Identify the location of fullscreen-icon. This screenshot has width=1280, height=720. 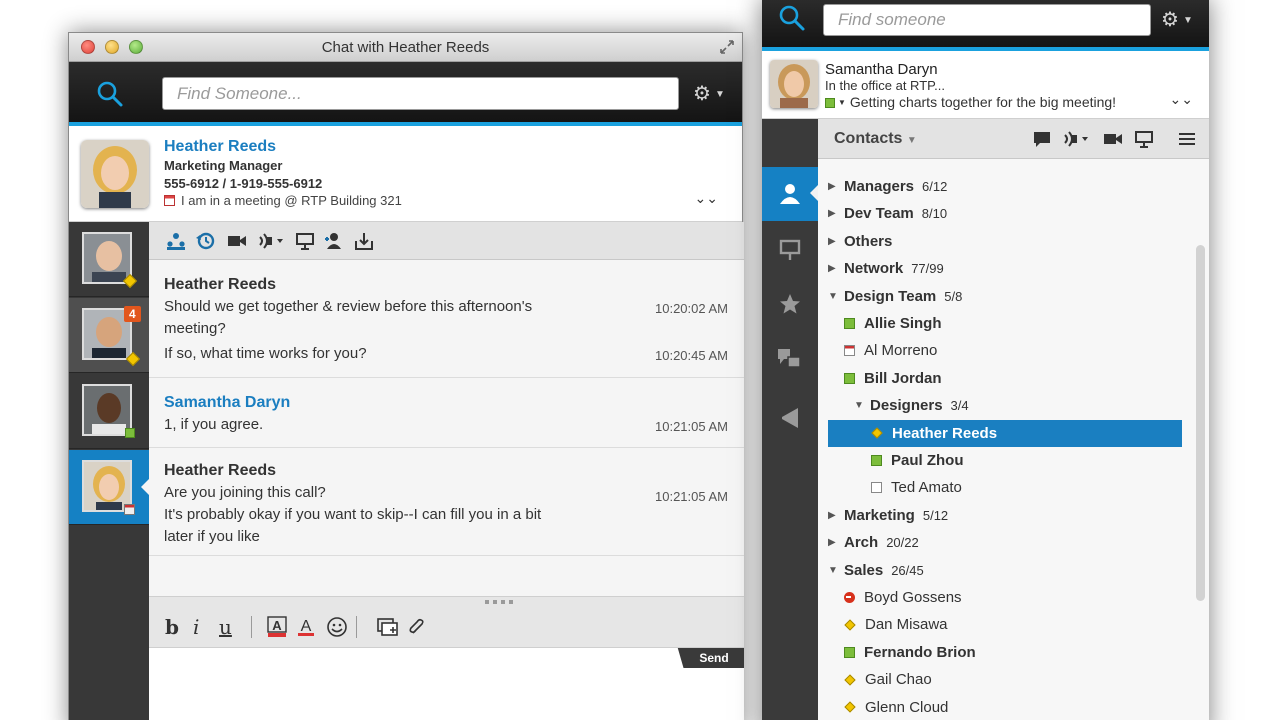
(727, 47).